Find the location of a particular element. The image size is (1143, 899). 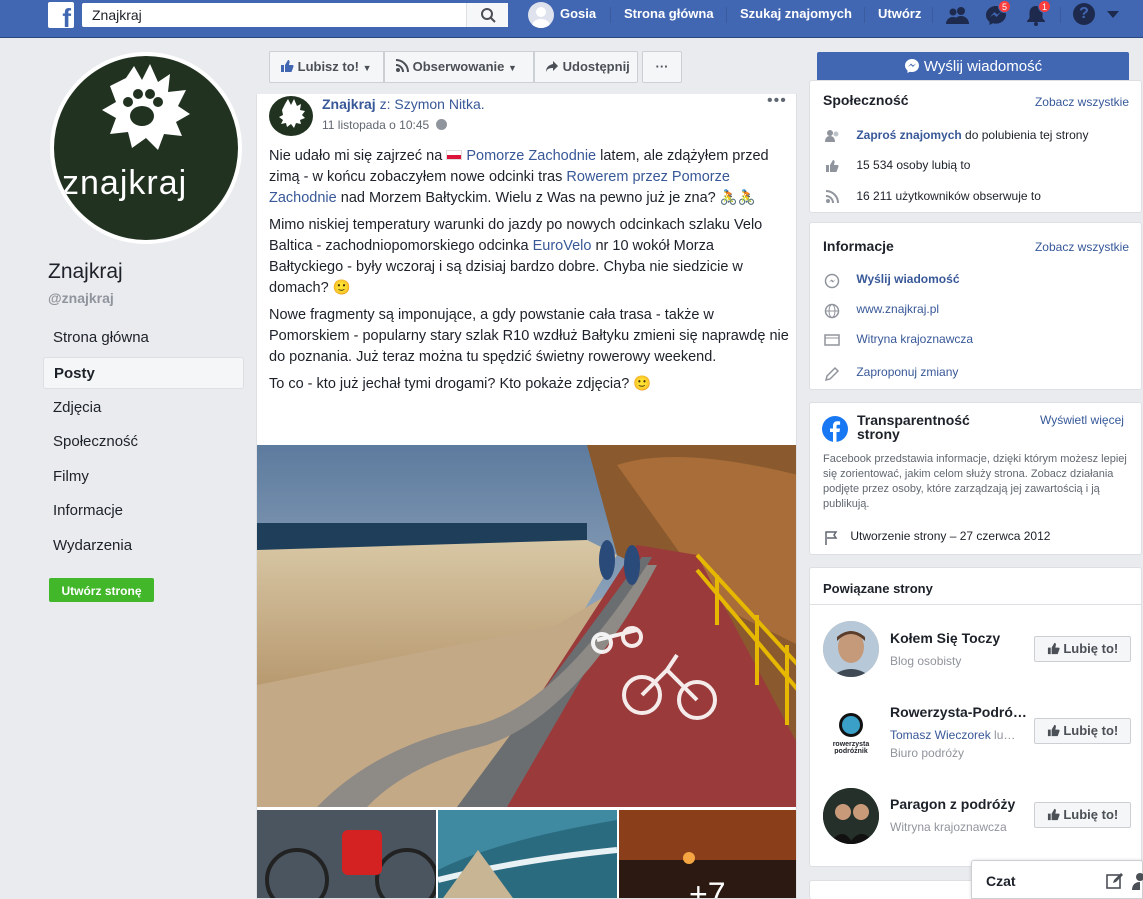

related-page-avatar: rowerzysta podróżnik is located at coordinates (851, 731).